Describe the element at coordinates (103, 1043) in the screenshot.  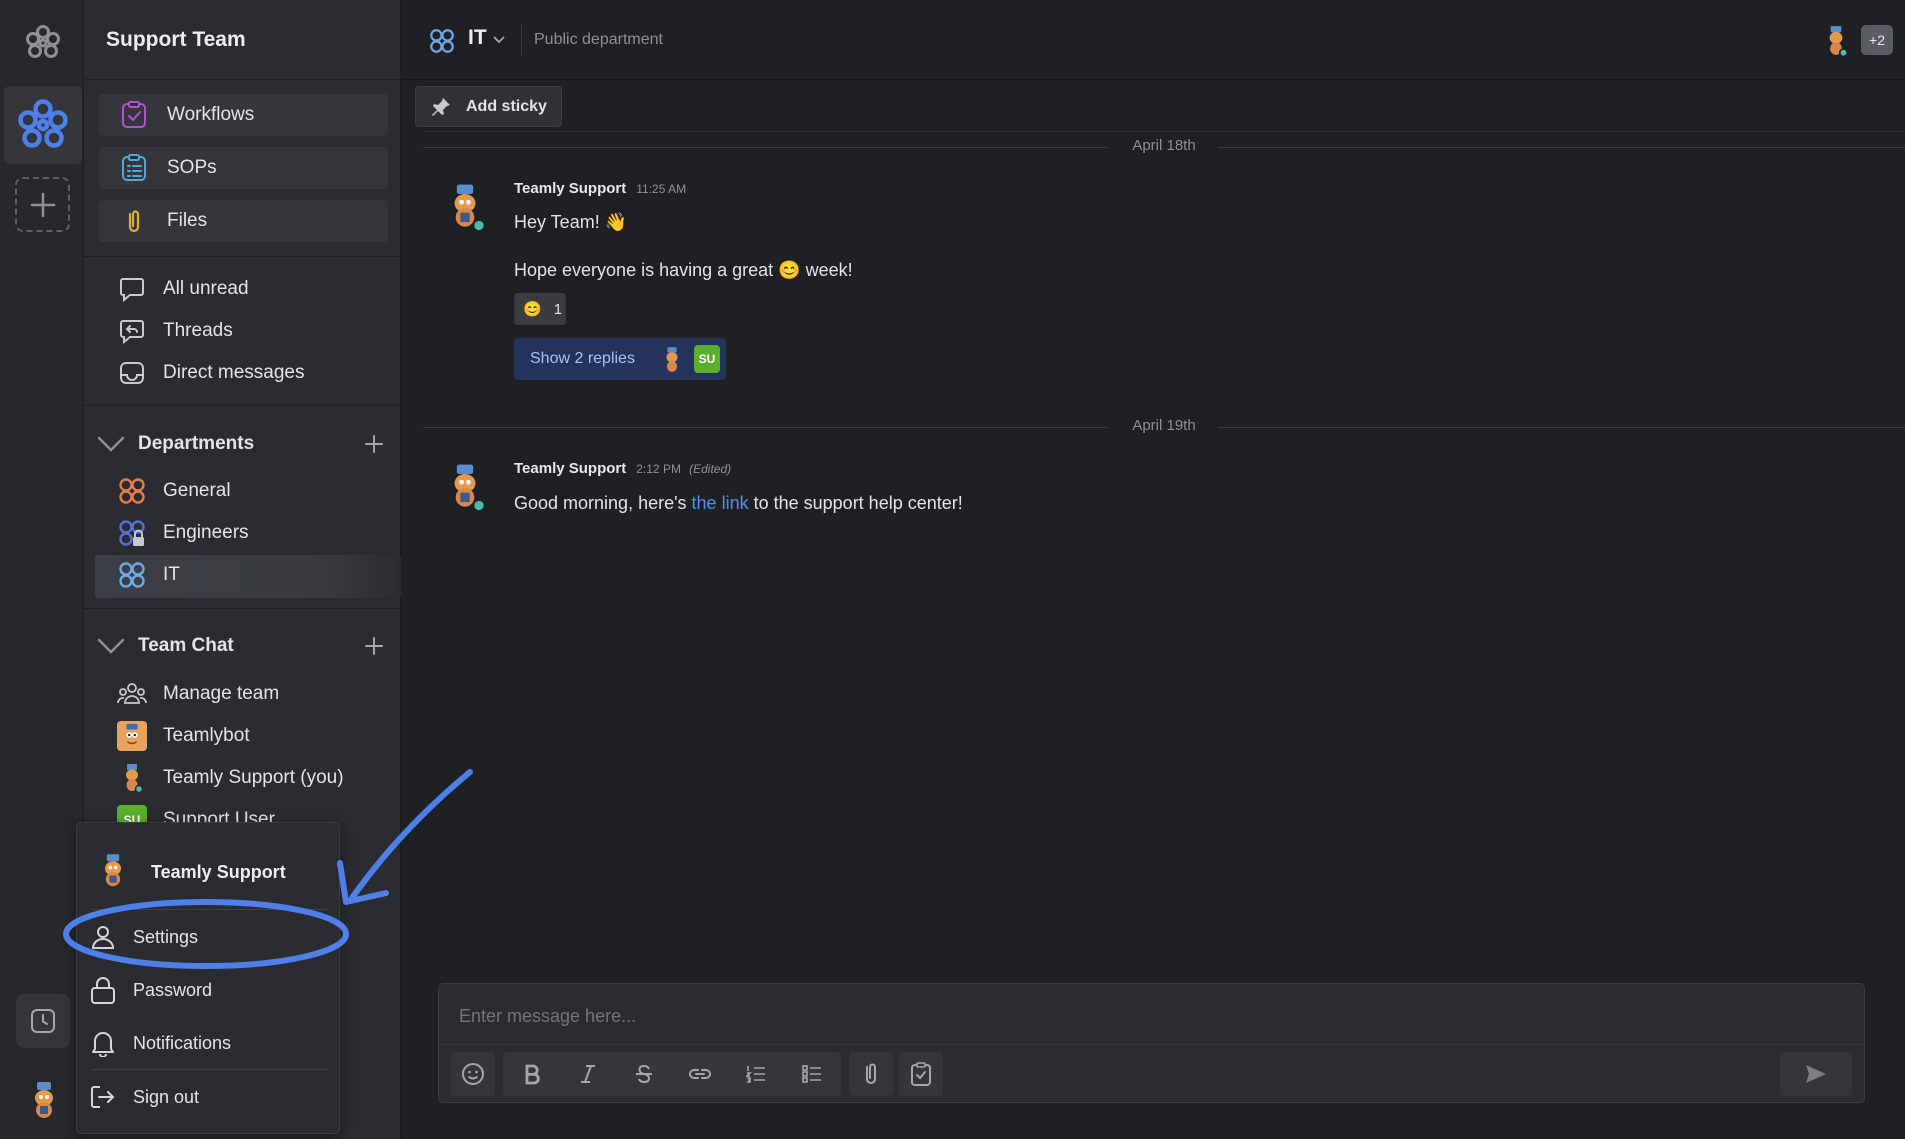
I see `bell-icon` at that location.